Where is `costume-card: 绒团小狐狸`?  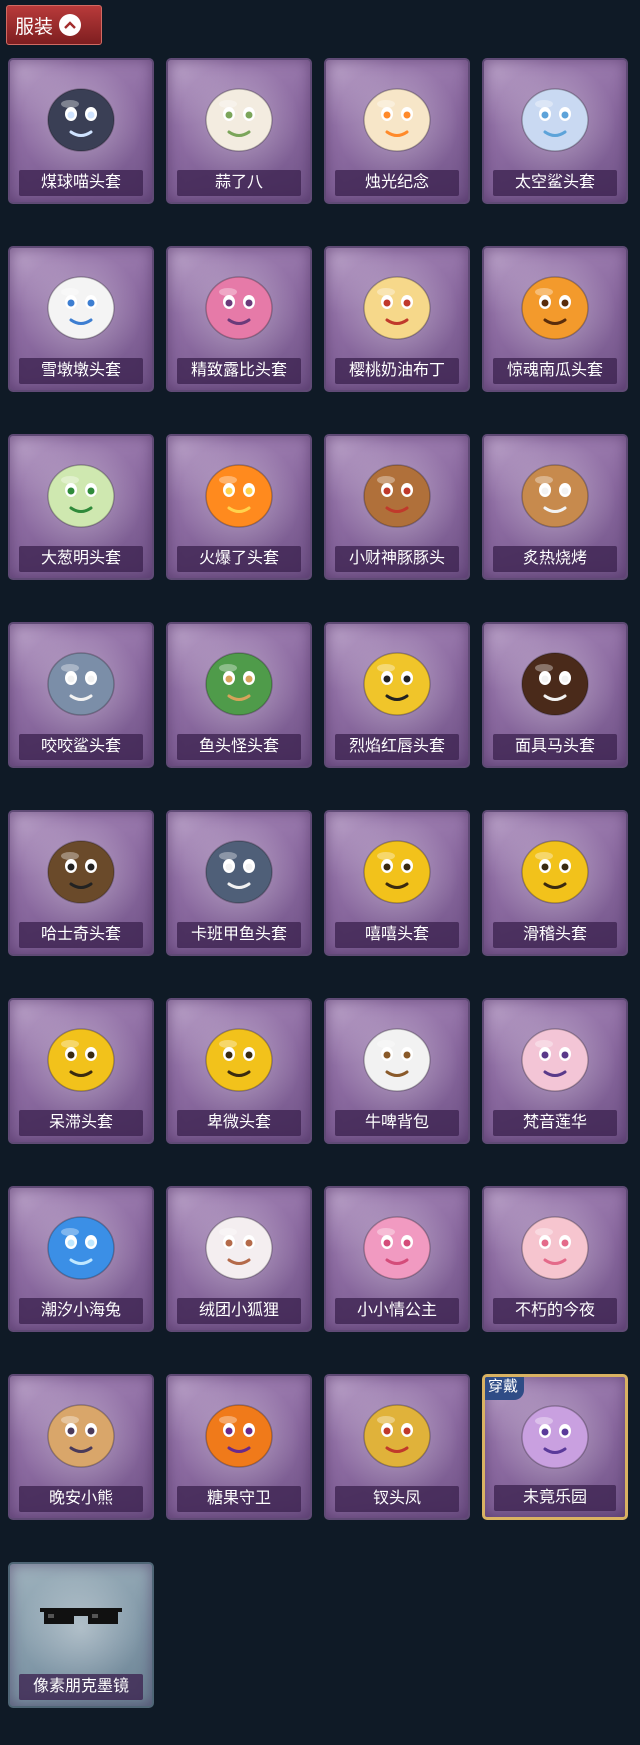
costume-card: 绒团小狐狸 is located at coordinates (239, 1259).